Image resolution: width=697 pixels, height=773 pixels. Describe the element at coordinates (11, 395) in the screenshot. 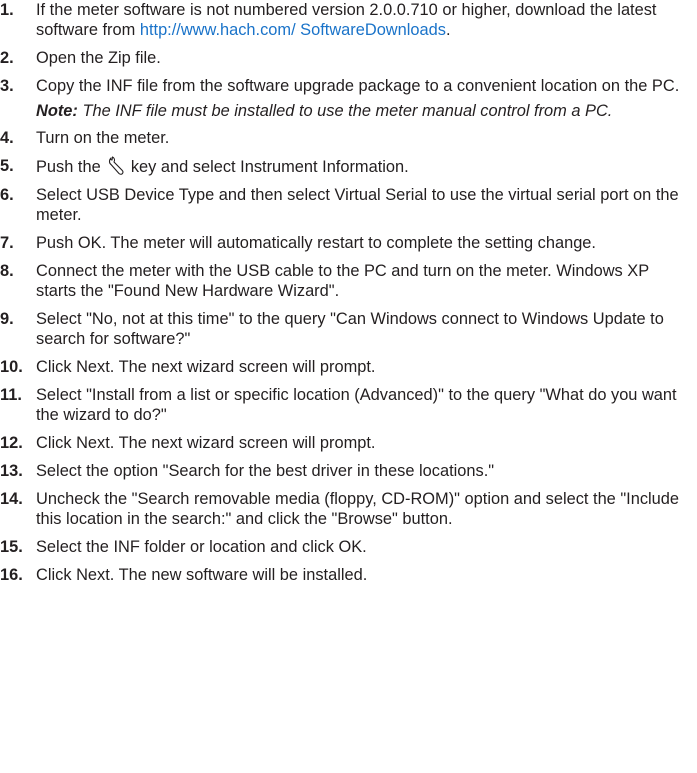

I see `step-number: 11.` at that location.